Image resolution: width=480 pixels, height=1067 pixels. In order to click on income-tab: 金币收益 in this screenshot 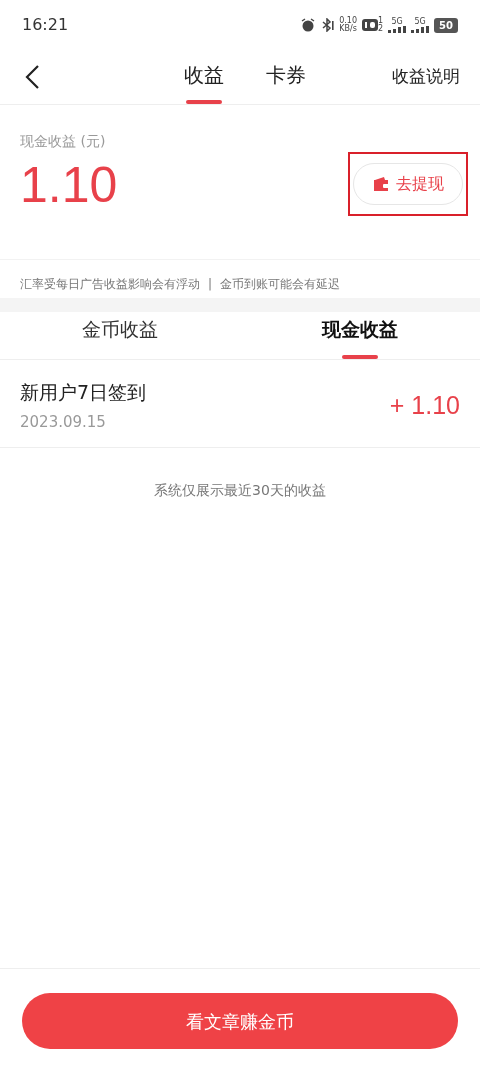, I will do `click(120, 336)`.